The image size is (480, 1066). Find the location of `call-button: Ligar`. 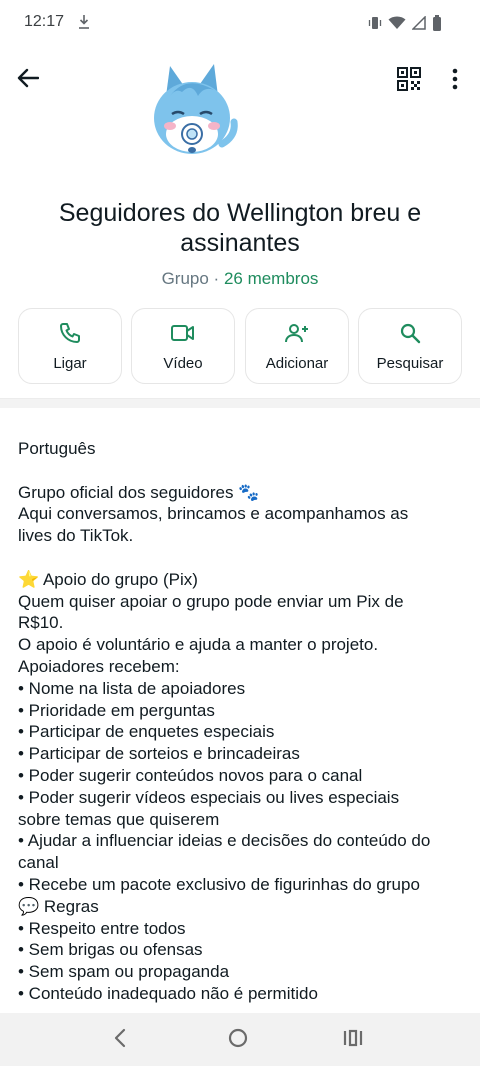

call-button: Ligar is located at coordinates (70, 346).